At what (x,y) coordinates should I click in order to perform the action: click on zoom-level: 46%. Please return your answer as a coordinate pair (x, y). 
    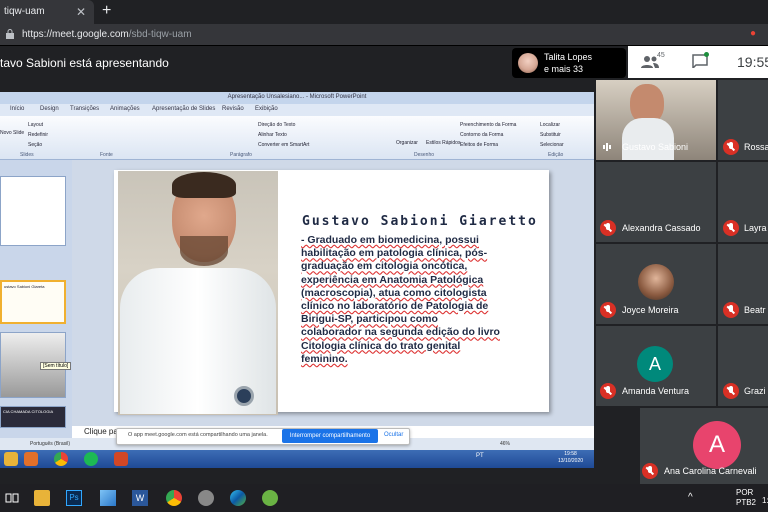
    Looking at the image, I should click on (505, 444).